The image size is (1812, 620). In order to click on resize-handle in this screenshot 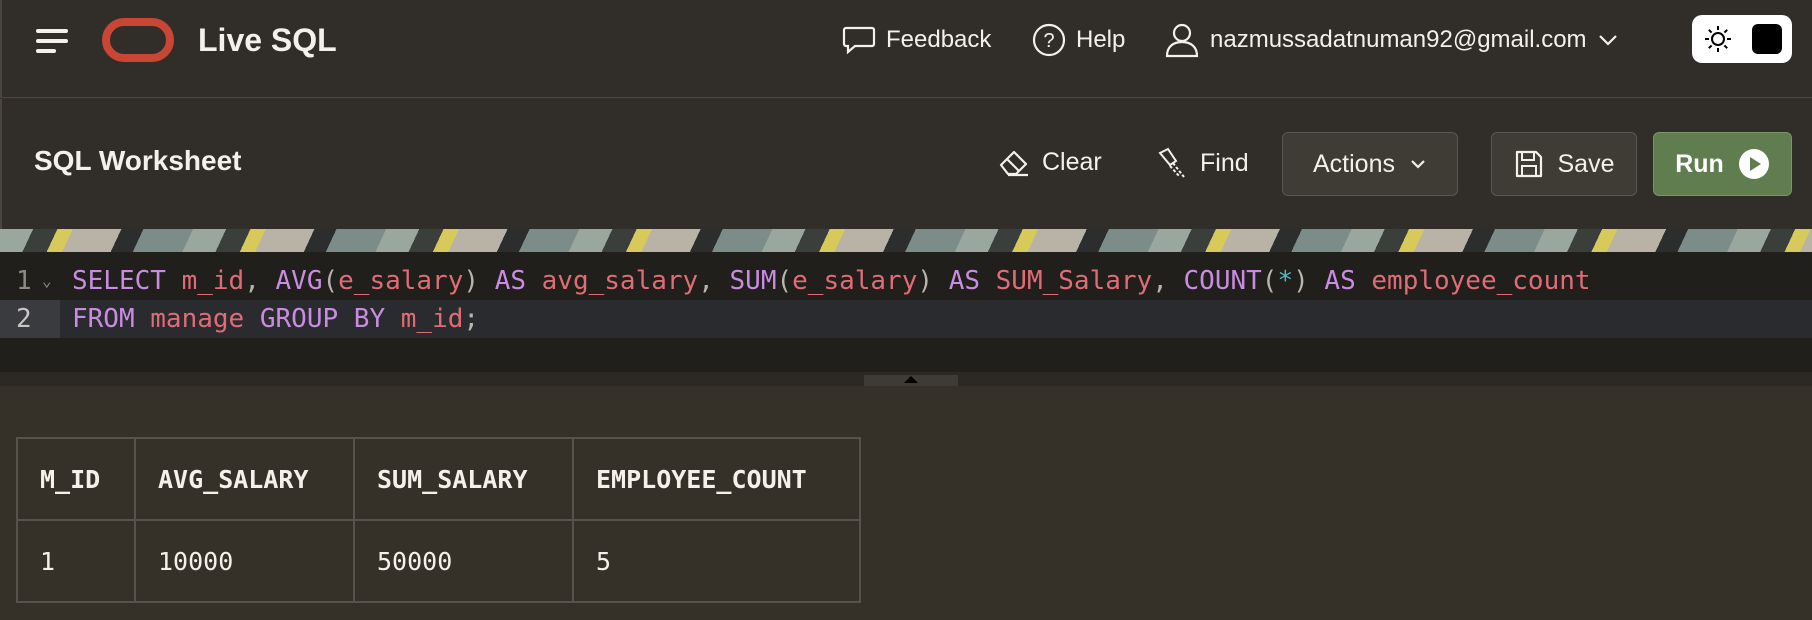, I will do `click(911, 380)`.